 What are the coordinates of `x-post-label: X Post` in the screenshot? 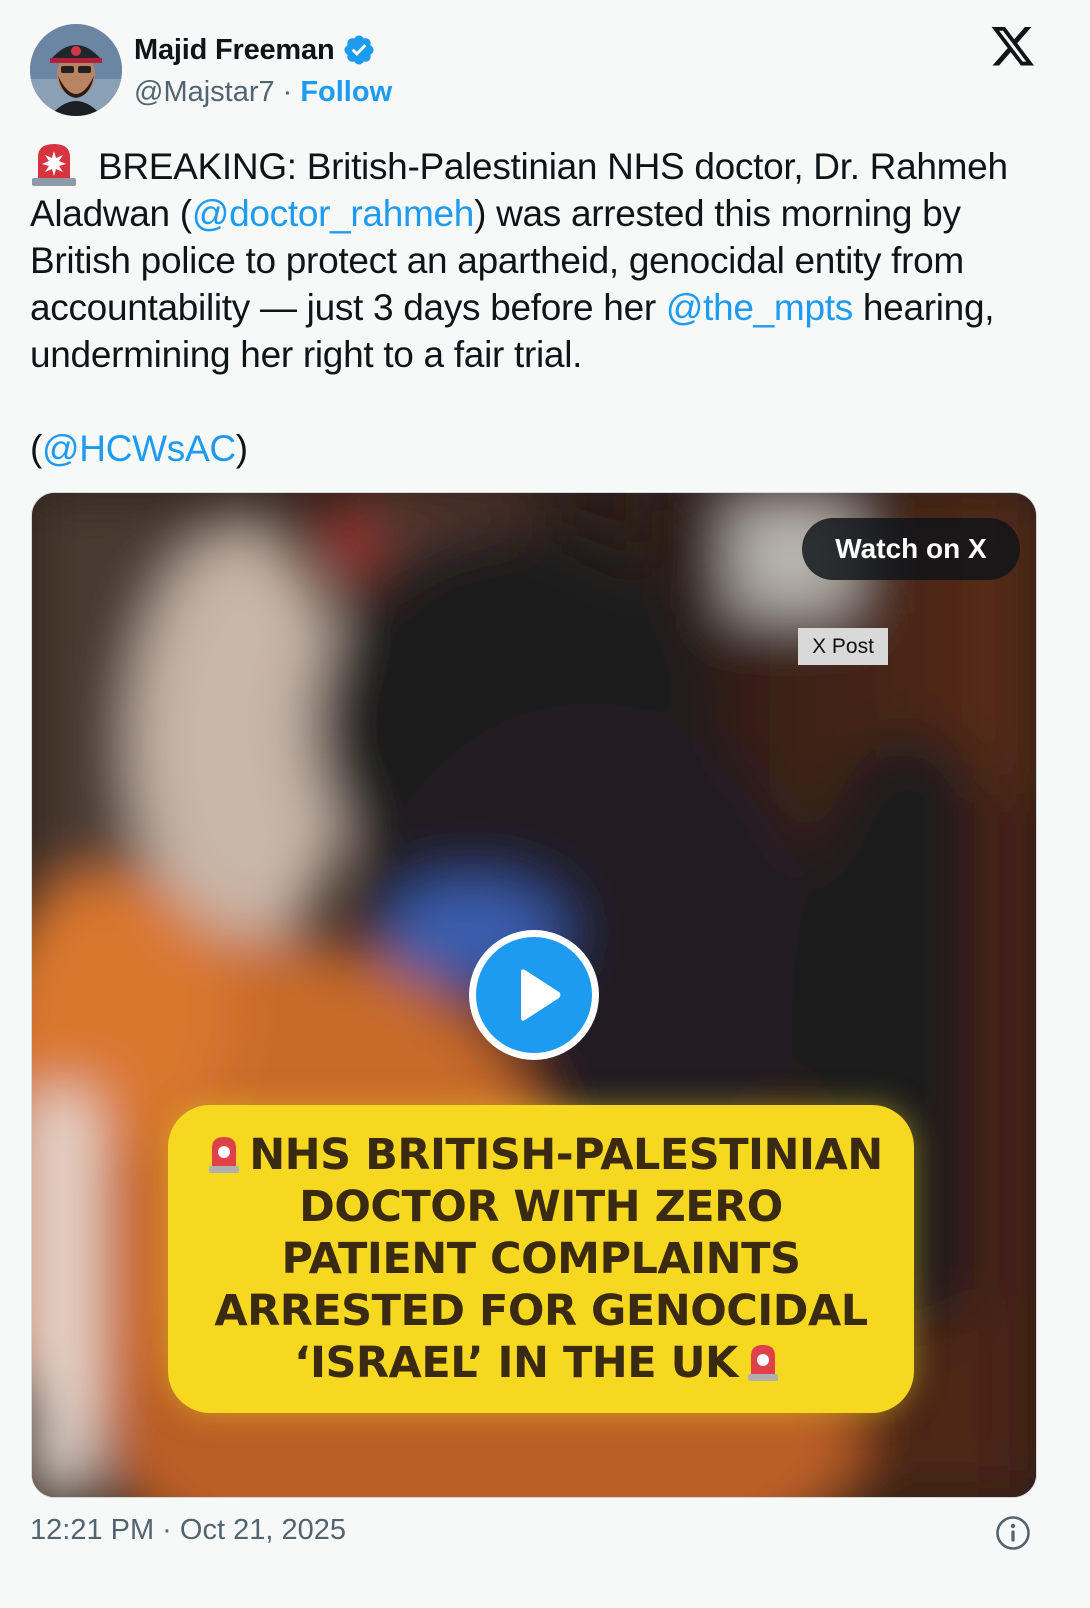 It's located at (843, 646).